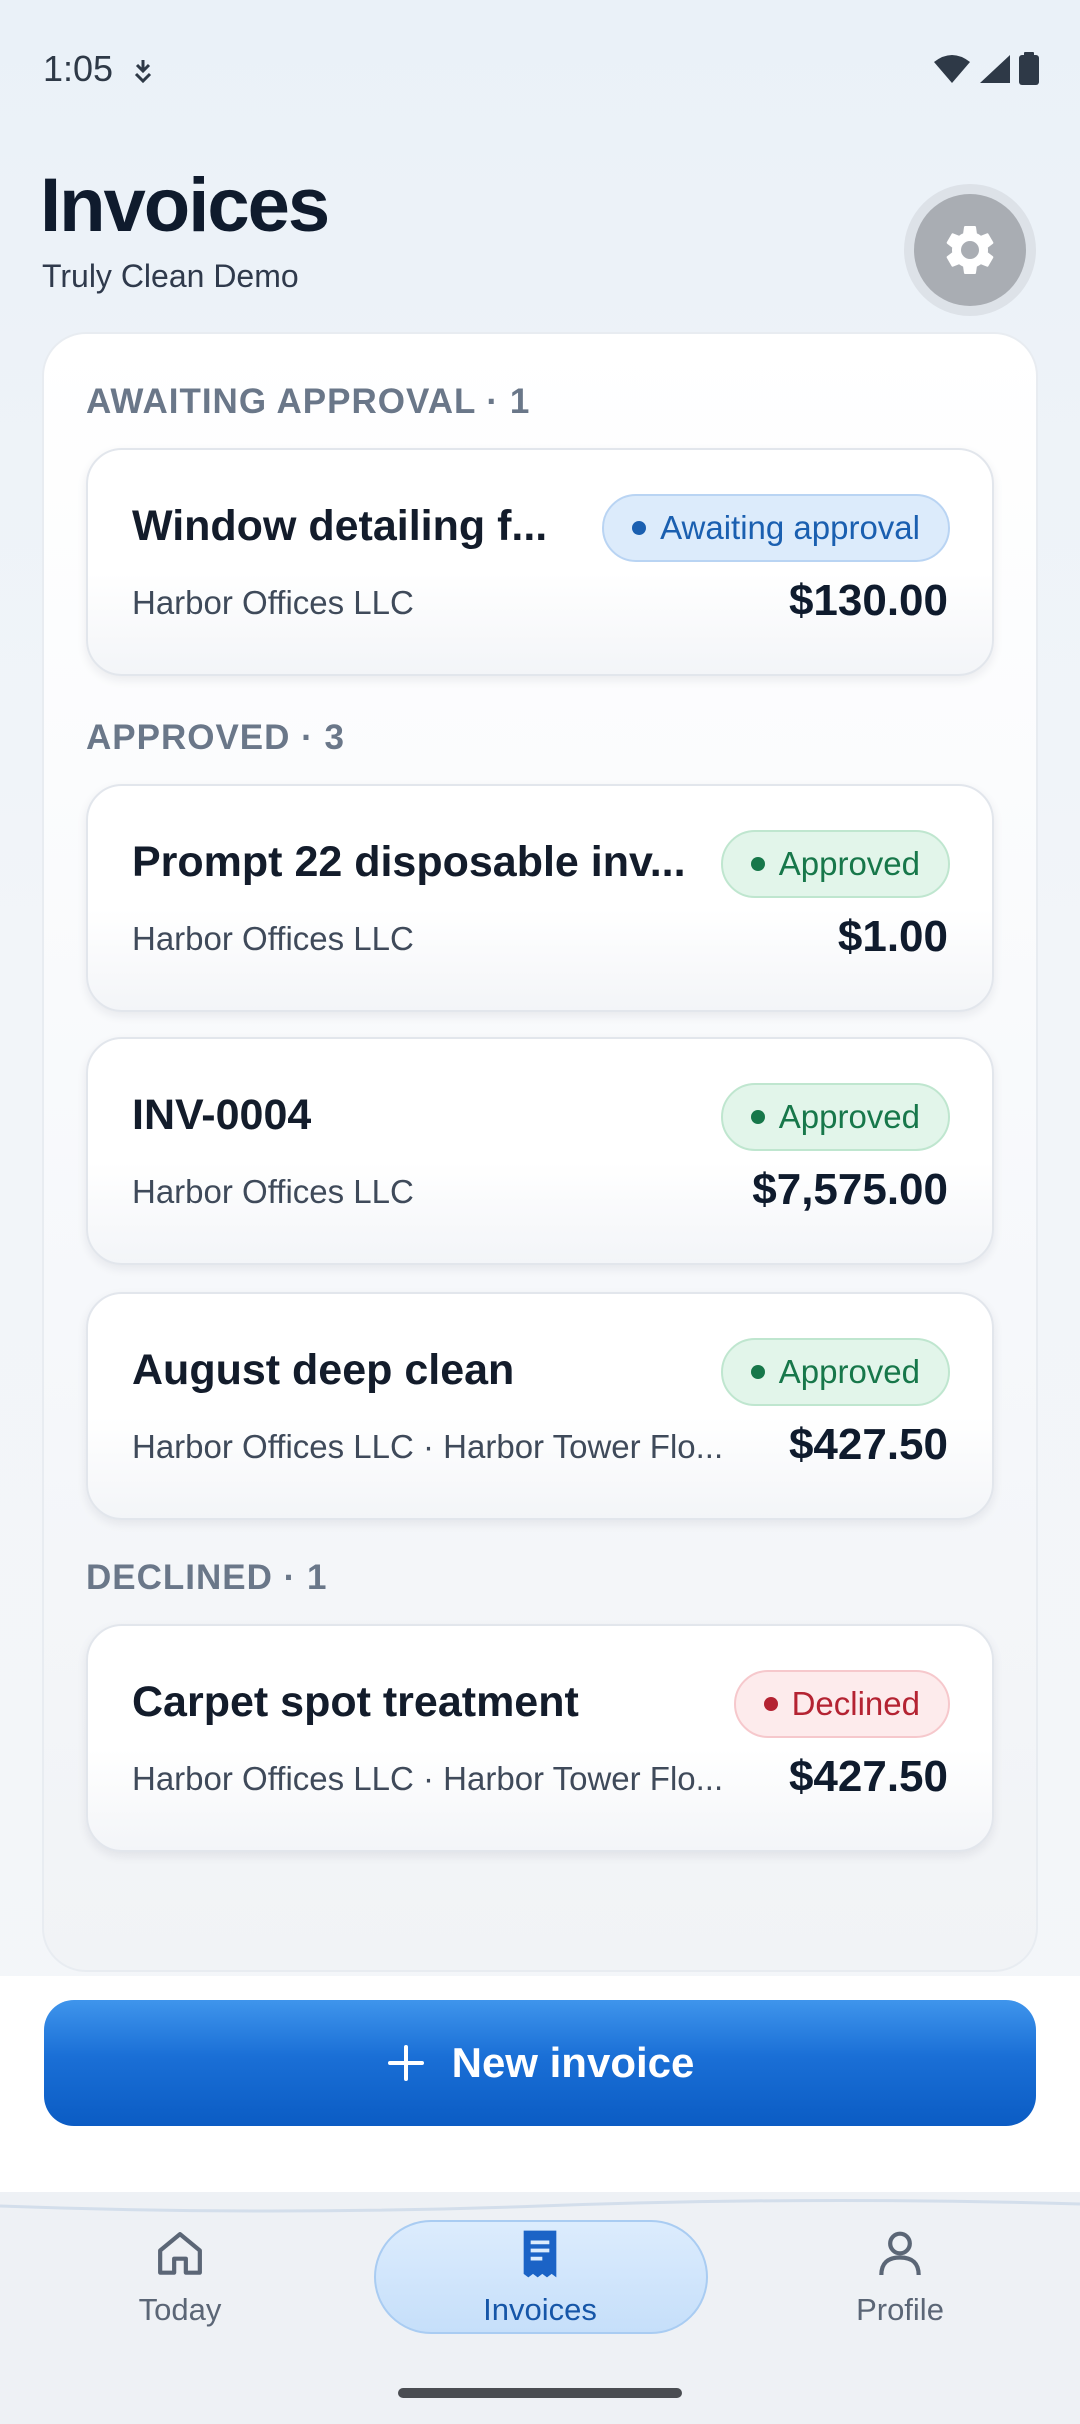  I want to click on status-badge: Declined, so click(841, 1704).